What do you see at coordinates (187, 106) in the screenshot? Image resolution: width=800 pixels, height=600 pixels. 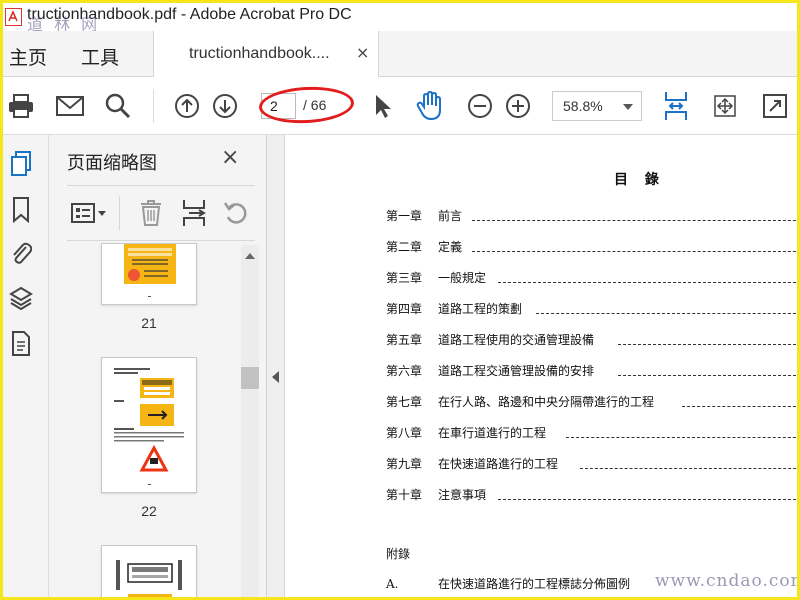 I see `page-up-icon` at bounding box center [187, 106].